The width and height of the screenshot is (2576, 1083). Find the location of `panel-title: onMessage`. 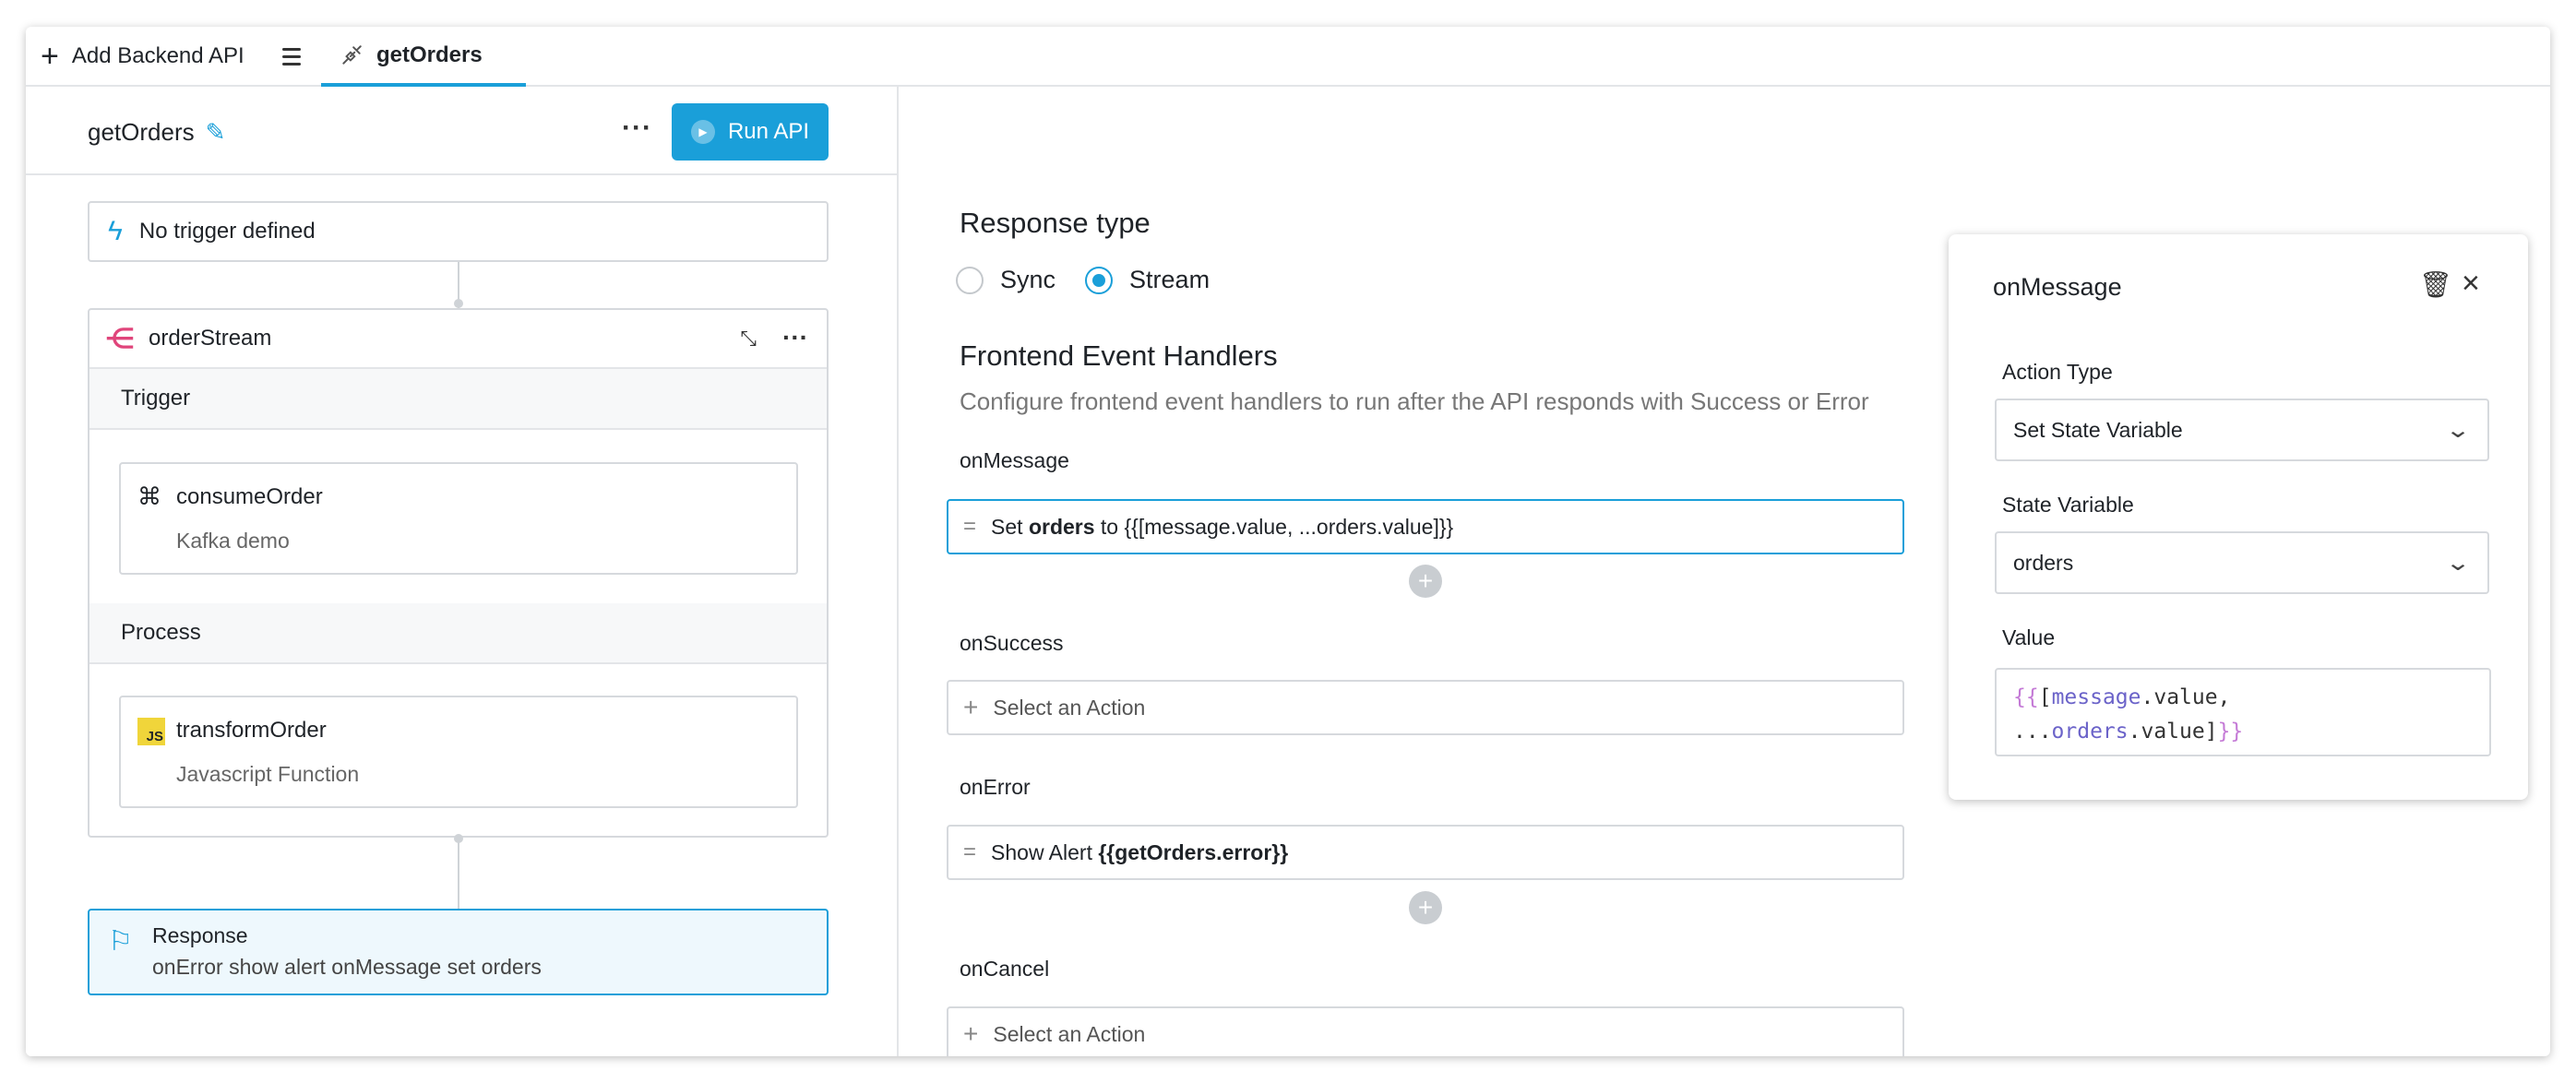

panel-title: onMessage is located at coordinates (2057, 287).